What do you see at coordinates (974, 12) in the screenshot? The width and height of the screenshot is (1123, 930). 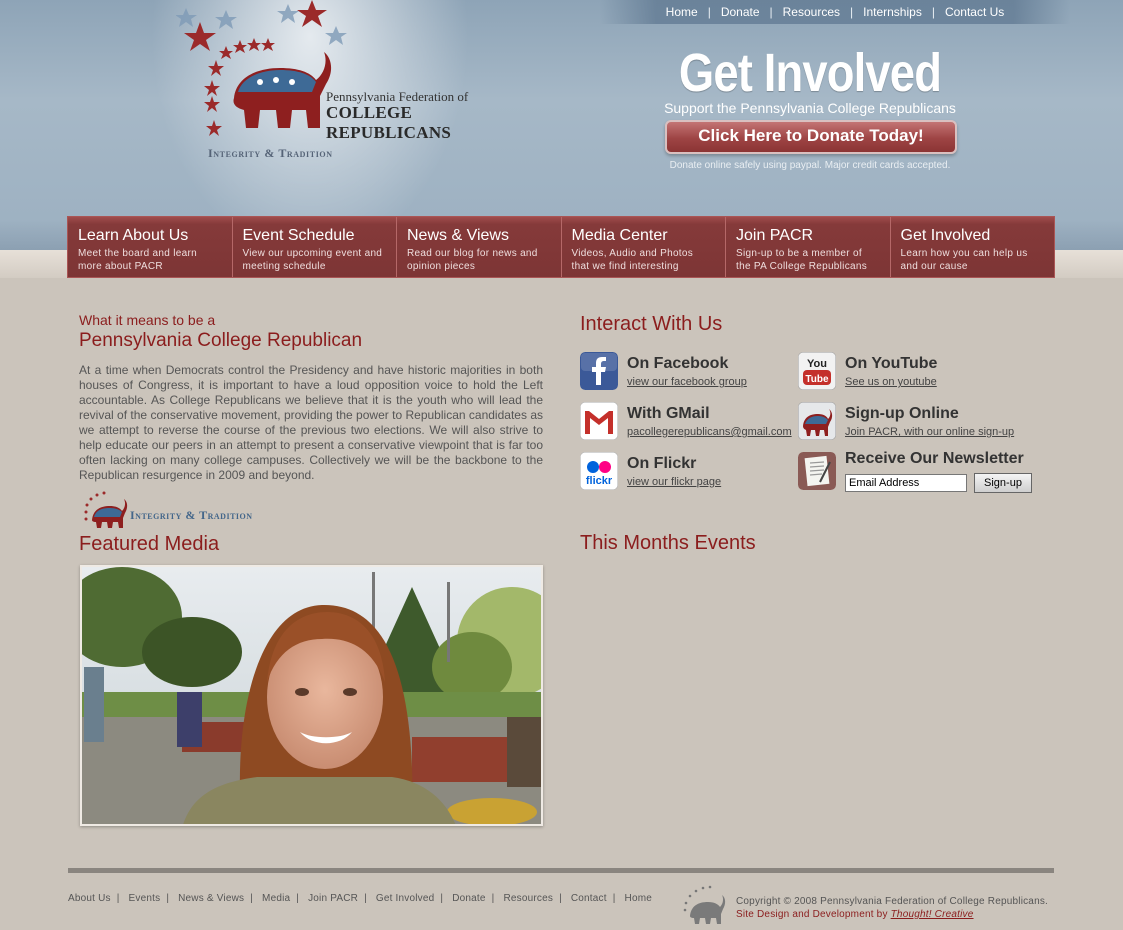 I see `top-nav-contact-us: Contact Us` at bounding box center [974, 12].